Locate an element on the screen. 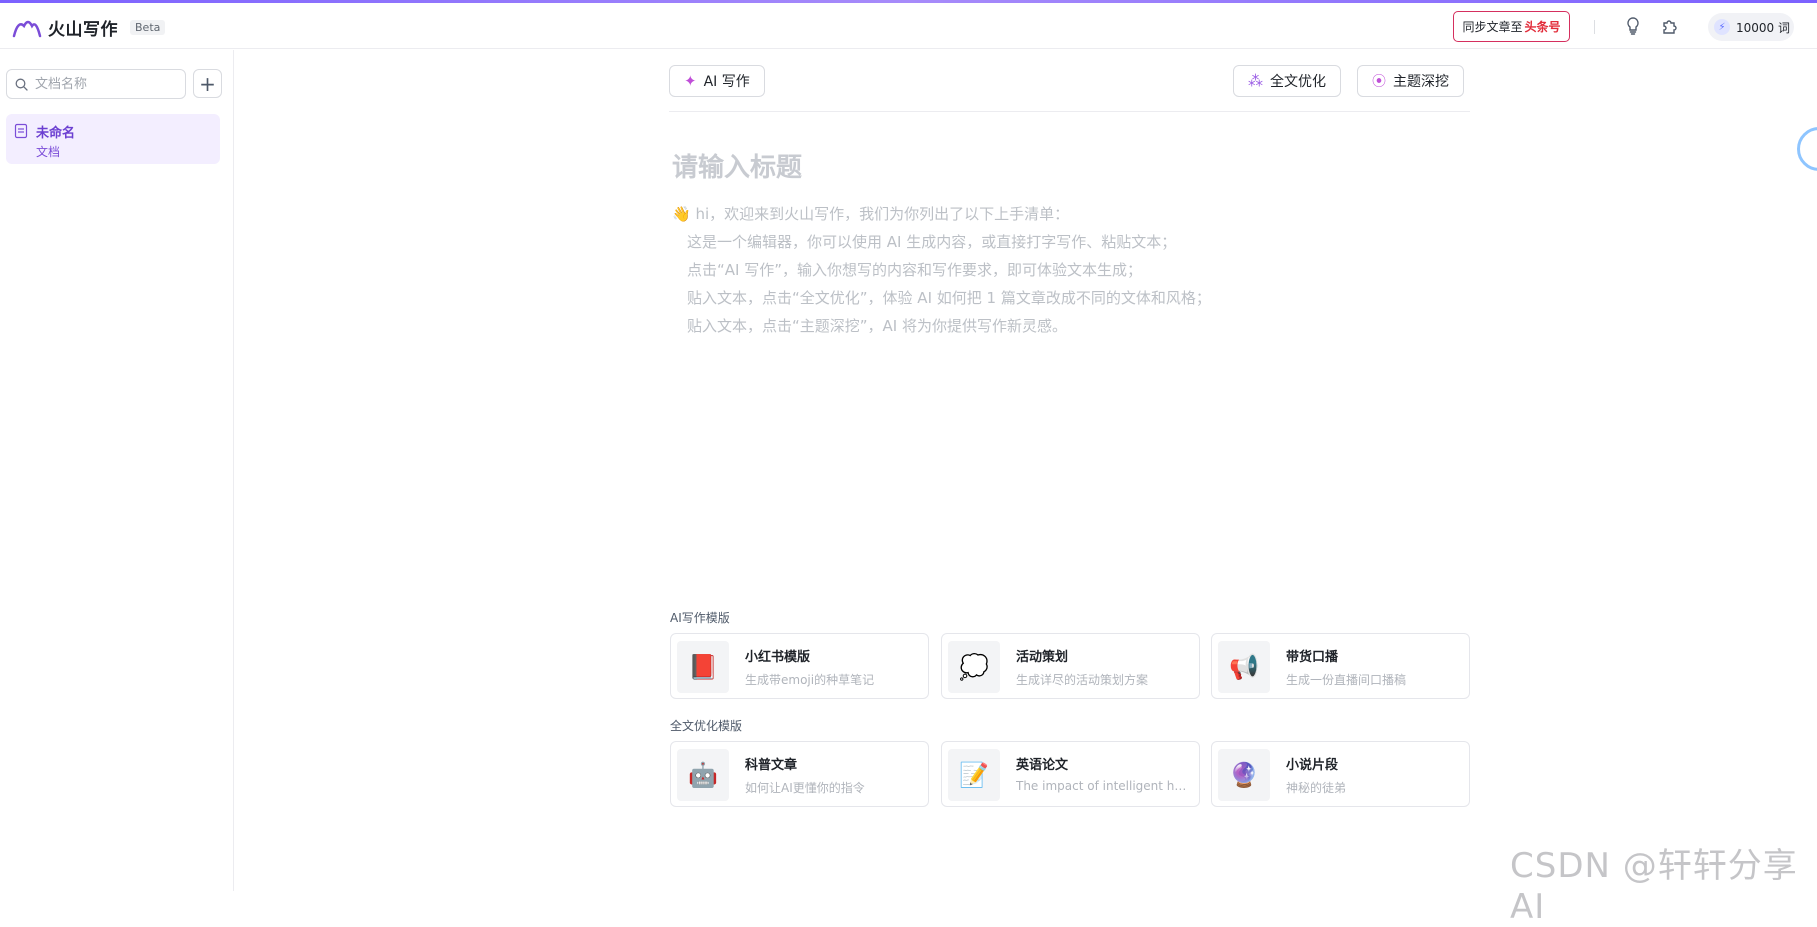 Image resolution: width=1817 pixels, height=927 pixels. search-icon is located at coordinates (21, 84).